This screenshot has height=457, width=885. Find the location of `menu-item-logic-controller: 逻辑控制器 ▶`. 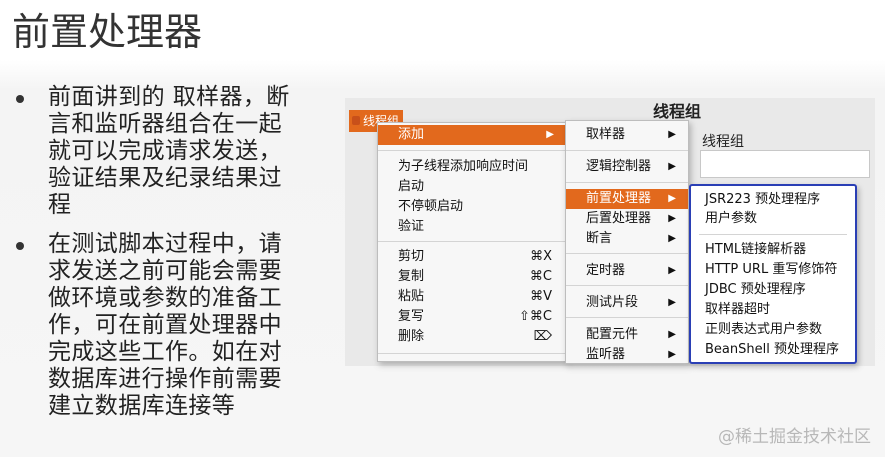

menu-item-logic-controller: 逻辑控制器 ▶ is located at coordinates (627, 167).